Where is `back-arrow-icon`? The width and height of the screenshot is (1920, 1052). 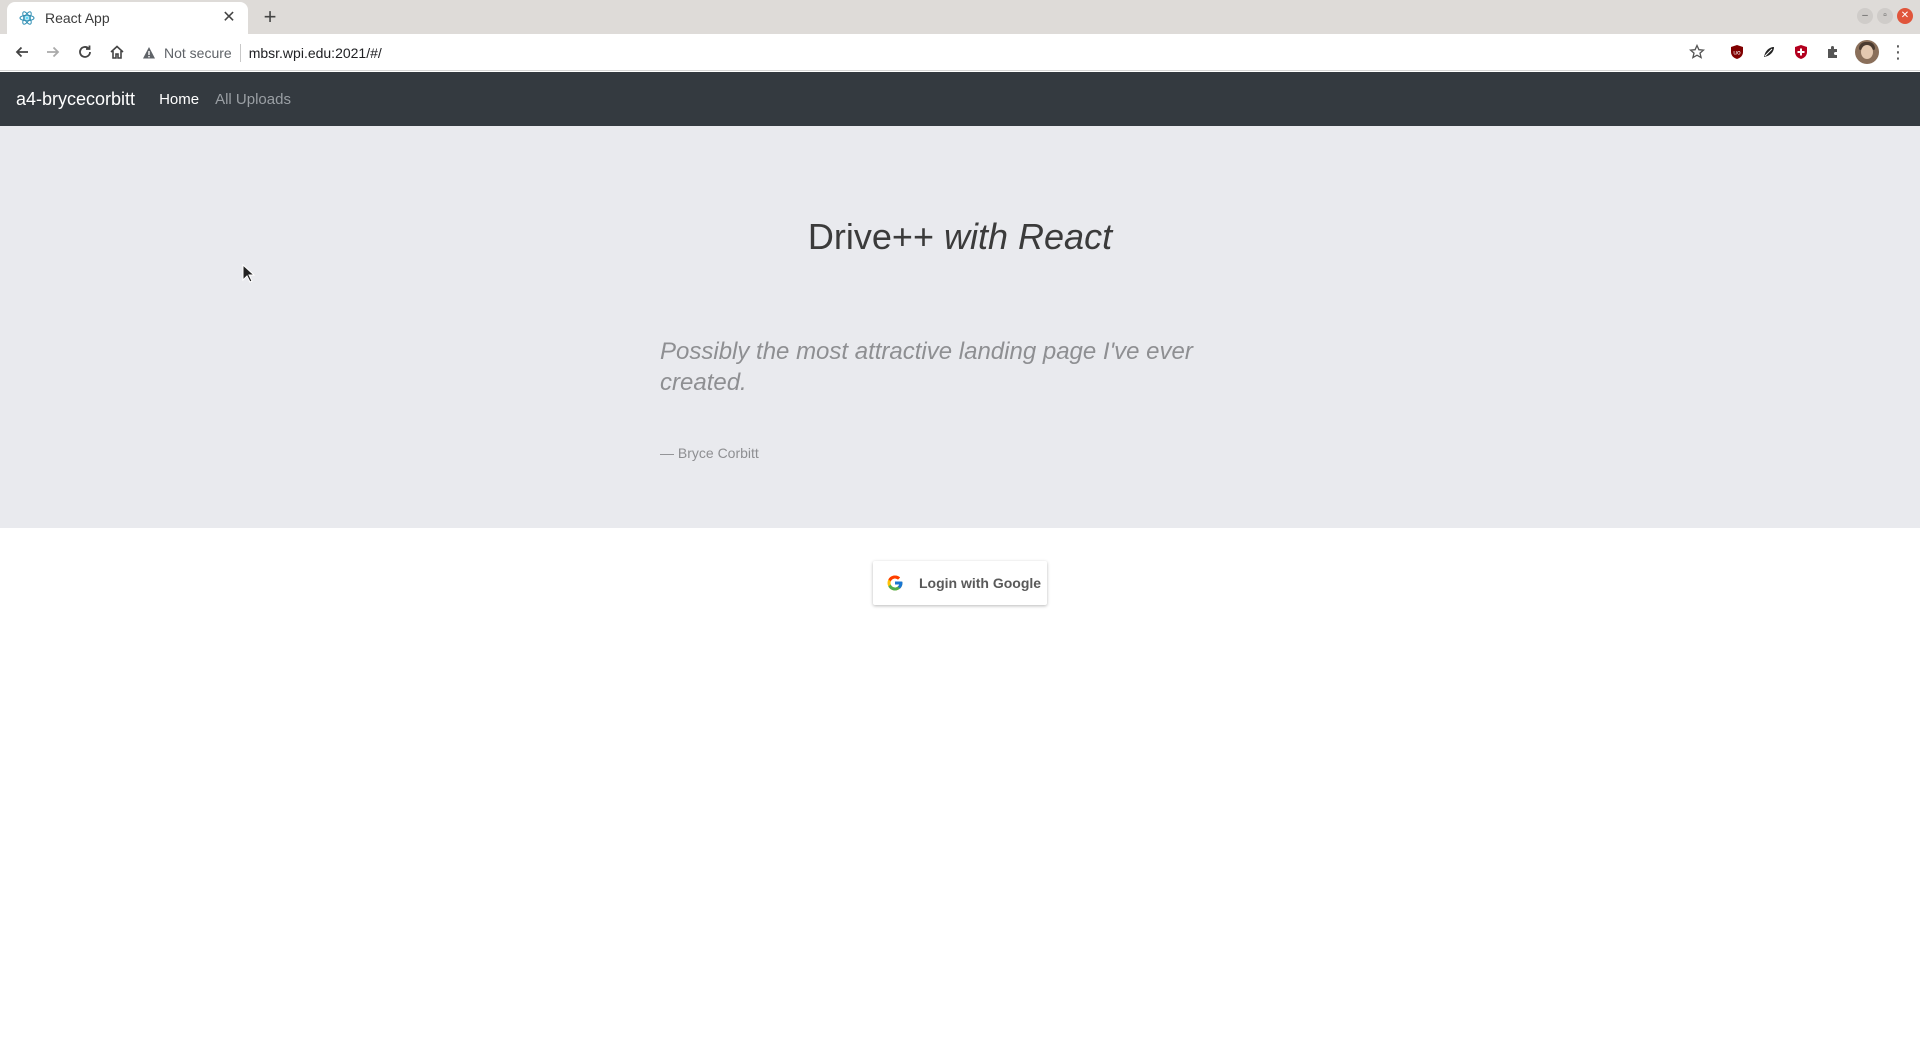 back-arrow-icon is located at coordinates (21, 52).